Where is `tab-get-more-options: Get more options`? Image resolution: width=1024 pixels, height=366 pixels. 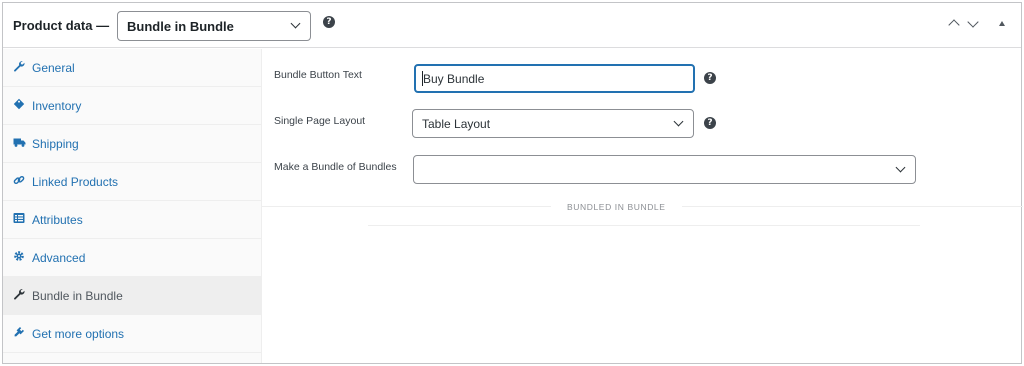
tab-get-more-options: Get more options is located at coordinates (132, 334).